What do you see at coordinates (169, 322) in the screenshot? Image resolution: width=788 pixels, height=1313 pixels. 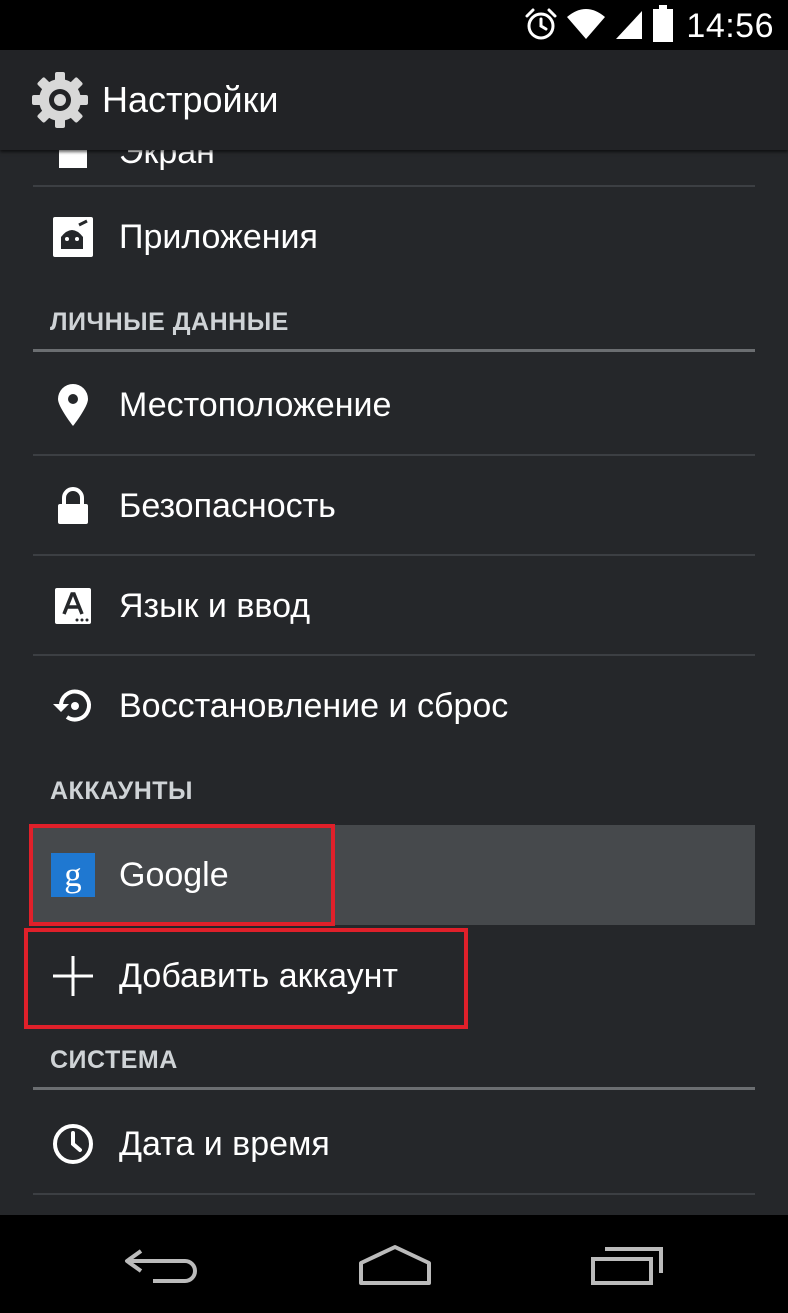 I see `section-header-personal: ЛИЧНЫЕ ДАННЫЕ` at bounding box center [169, 322].